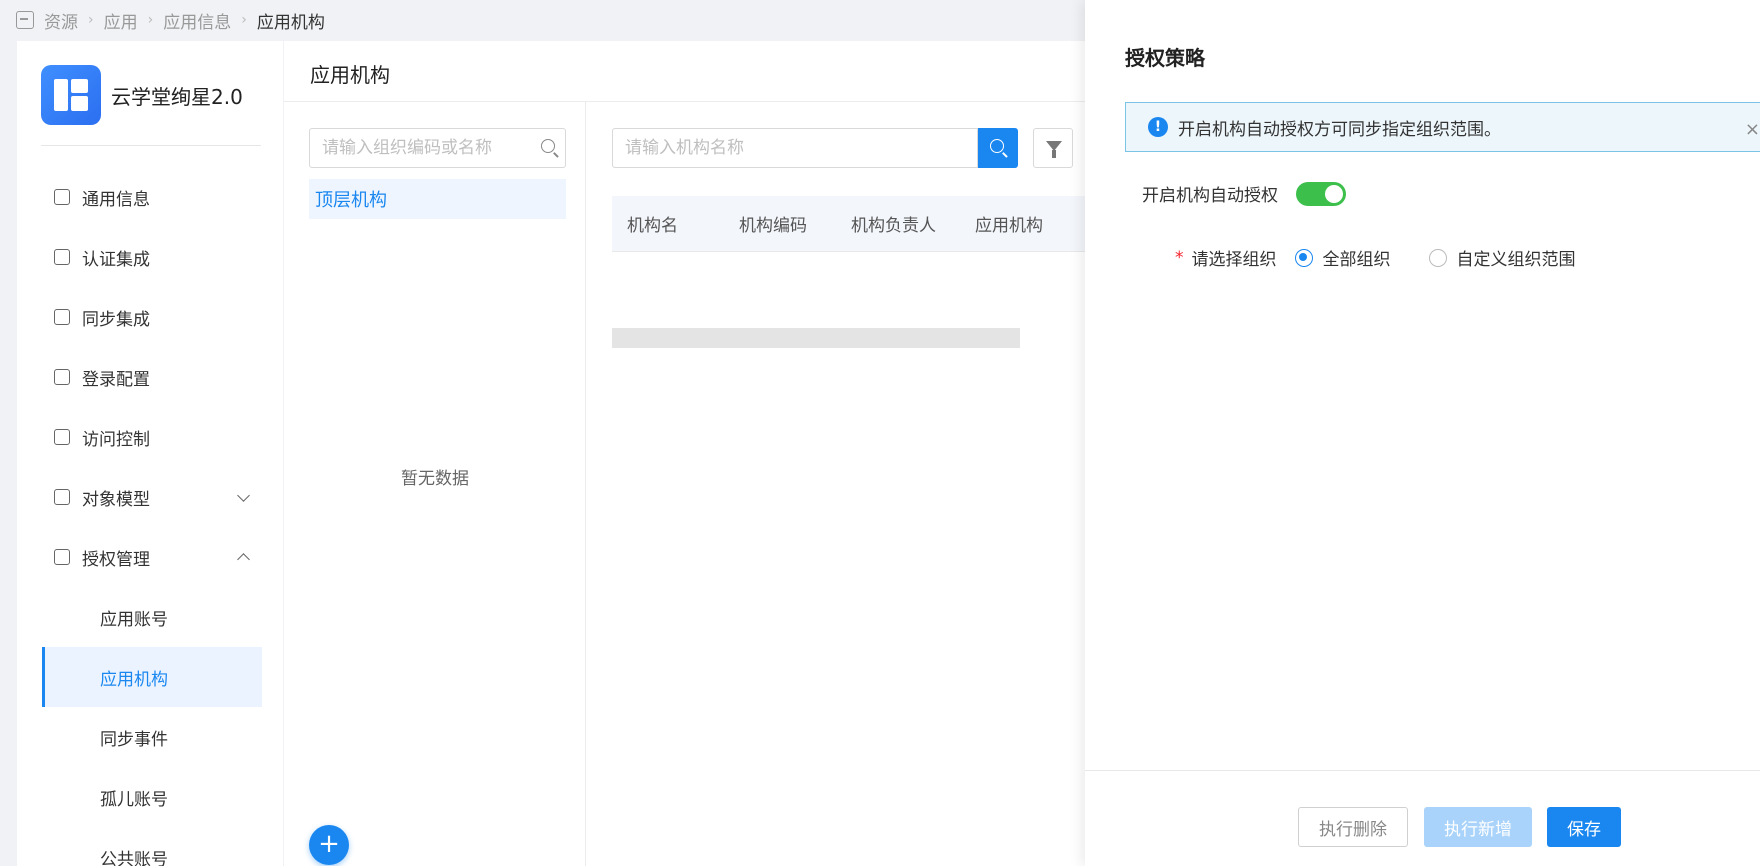  Describe the element at coordinates (25, 20) in the screenshot. I see `resource-icon` at that location.